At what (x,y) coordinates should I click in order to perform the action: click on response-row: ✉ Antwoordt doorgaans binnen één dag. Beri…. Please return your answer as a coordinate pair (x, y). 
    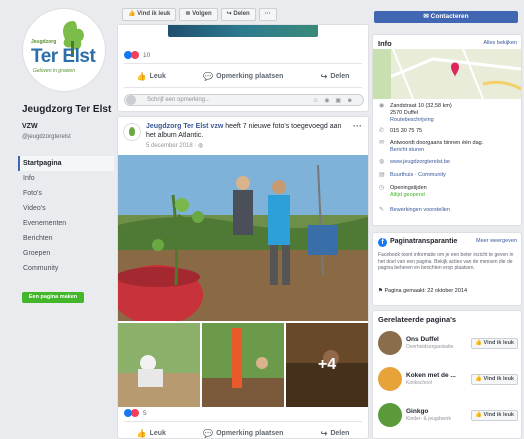
    Looking at the image, I should click on (449, 147).